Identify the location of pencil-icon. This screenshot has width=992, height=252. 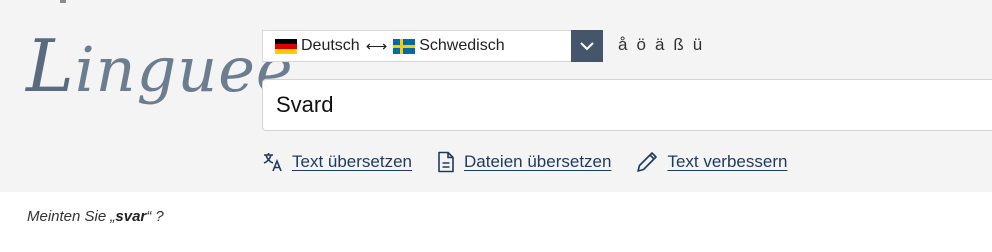
(647, 162).